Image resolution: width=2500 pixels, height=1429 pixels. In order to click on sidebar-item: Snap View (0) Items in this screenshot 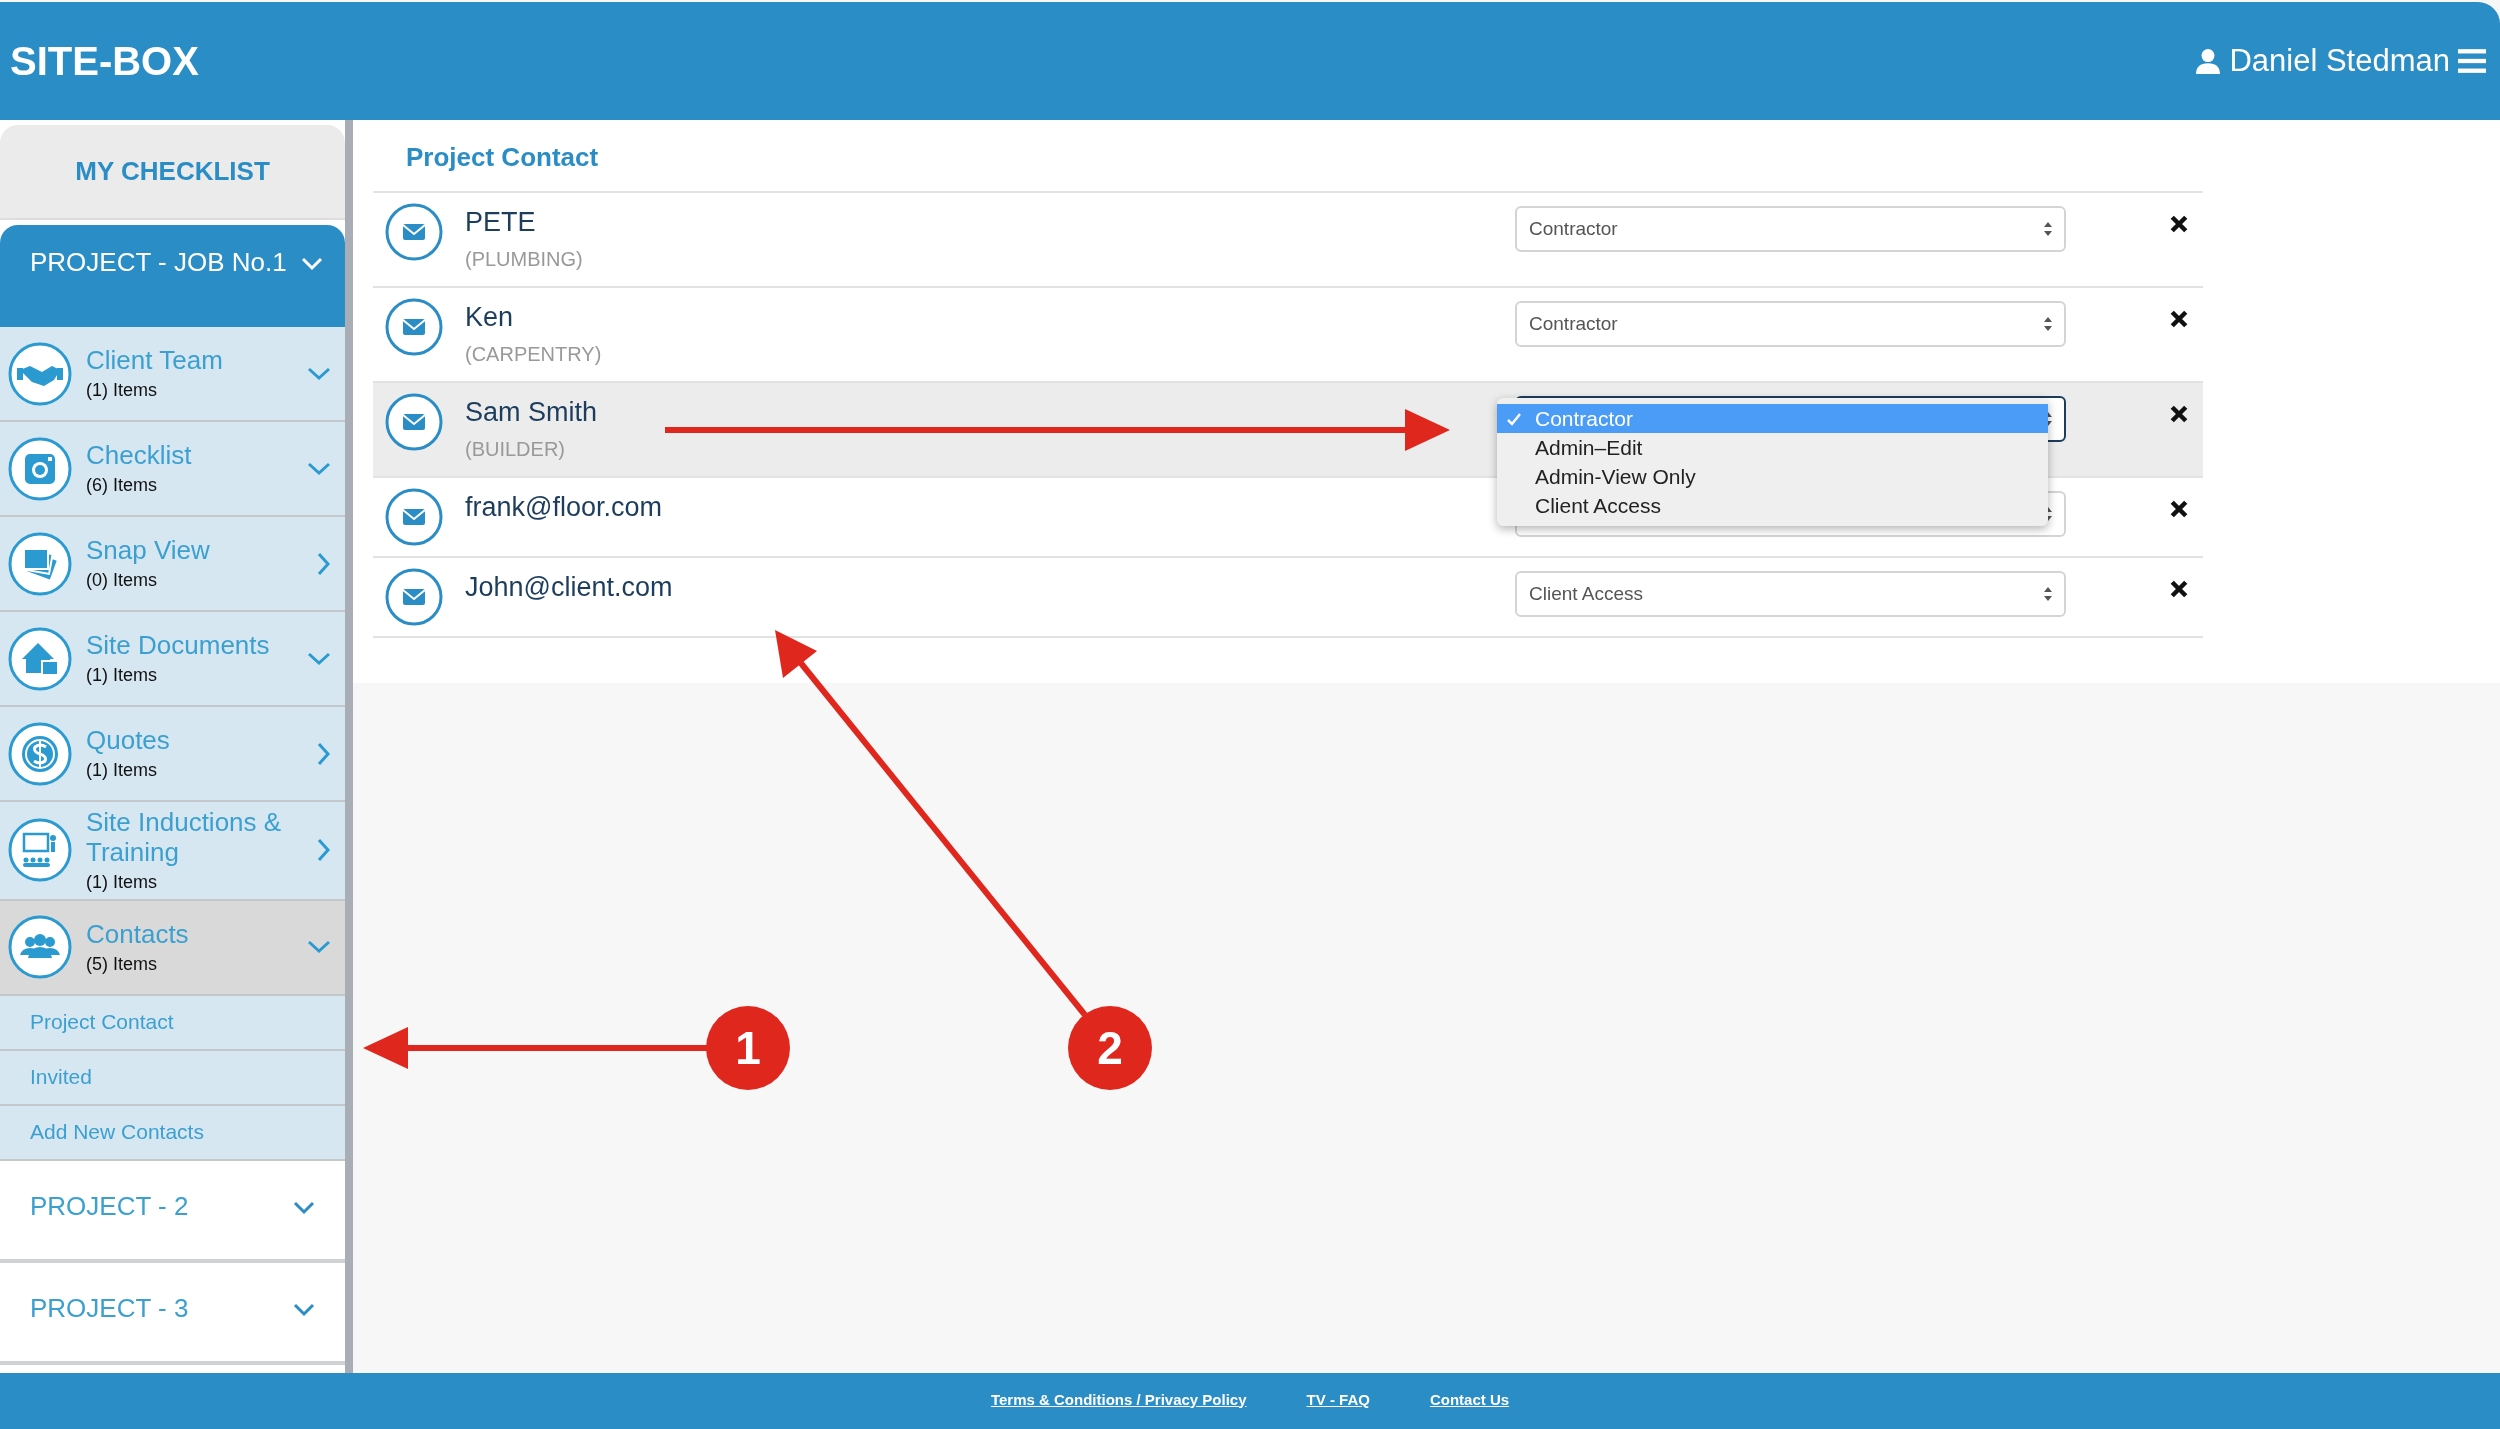, I will do `click(172, 564)`.